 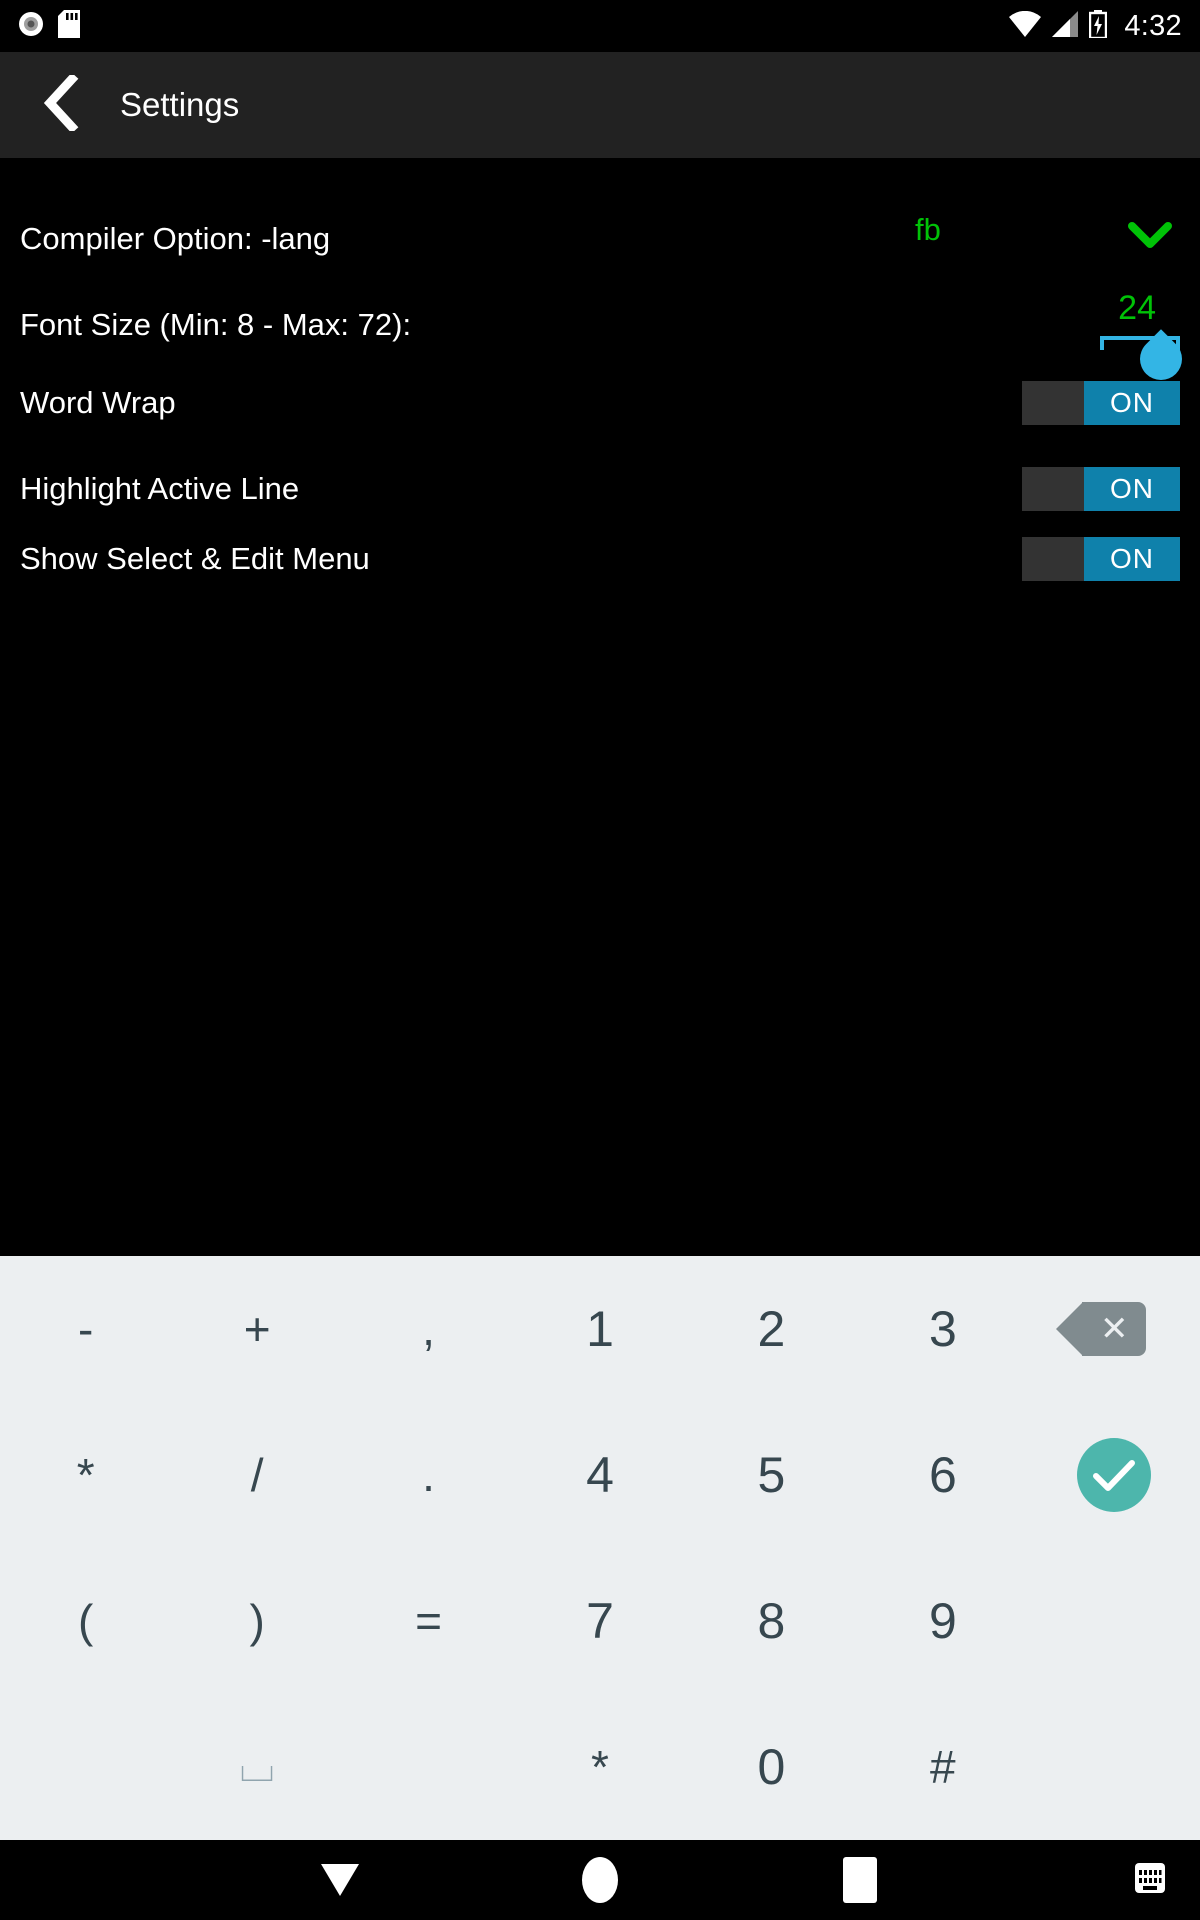 I want to click on nav-keyboard-switch-button, so click(x=1150, y=1880).